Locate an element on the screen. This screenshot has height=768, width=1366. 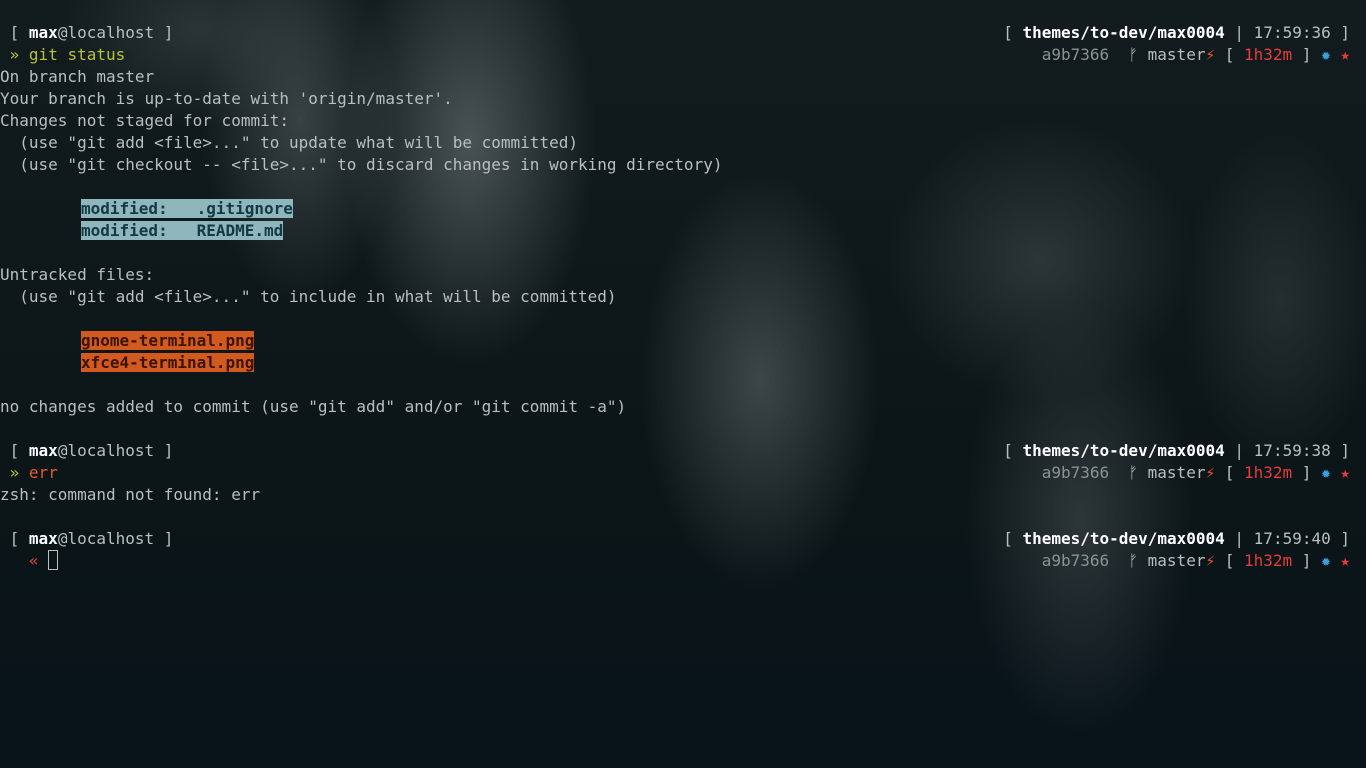
modified-file-entry: modified: .gitignore is located at coordinates (187, 208).